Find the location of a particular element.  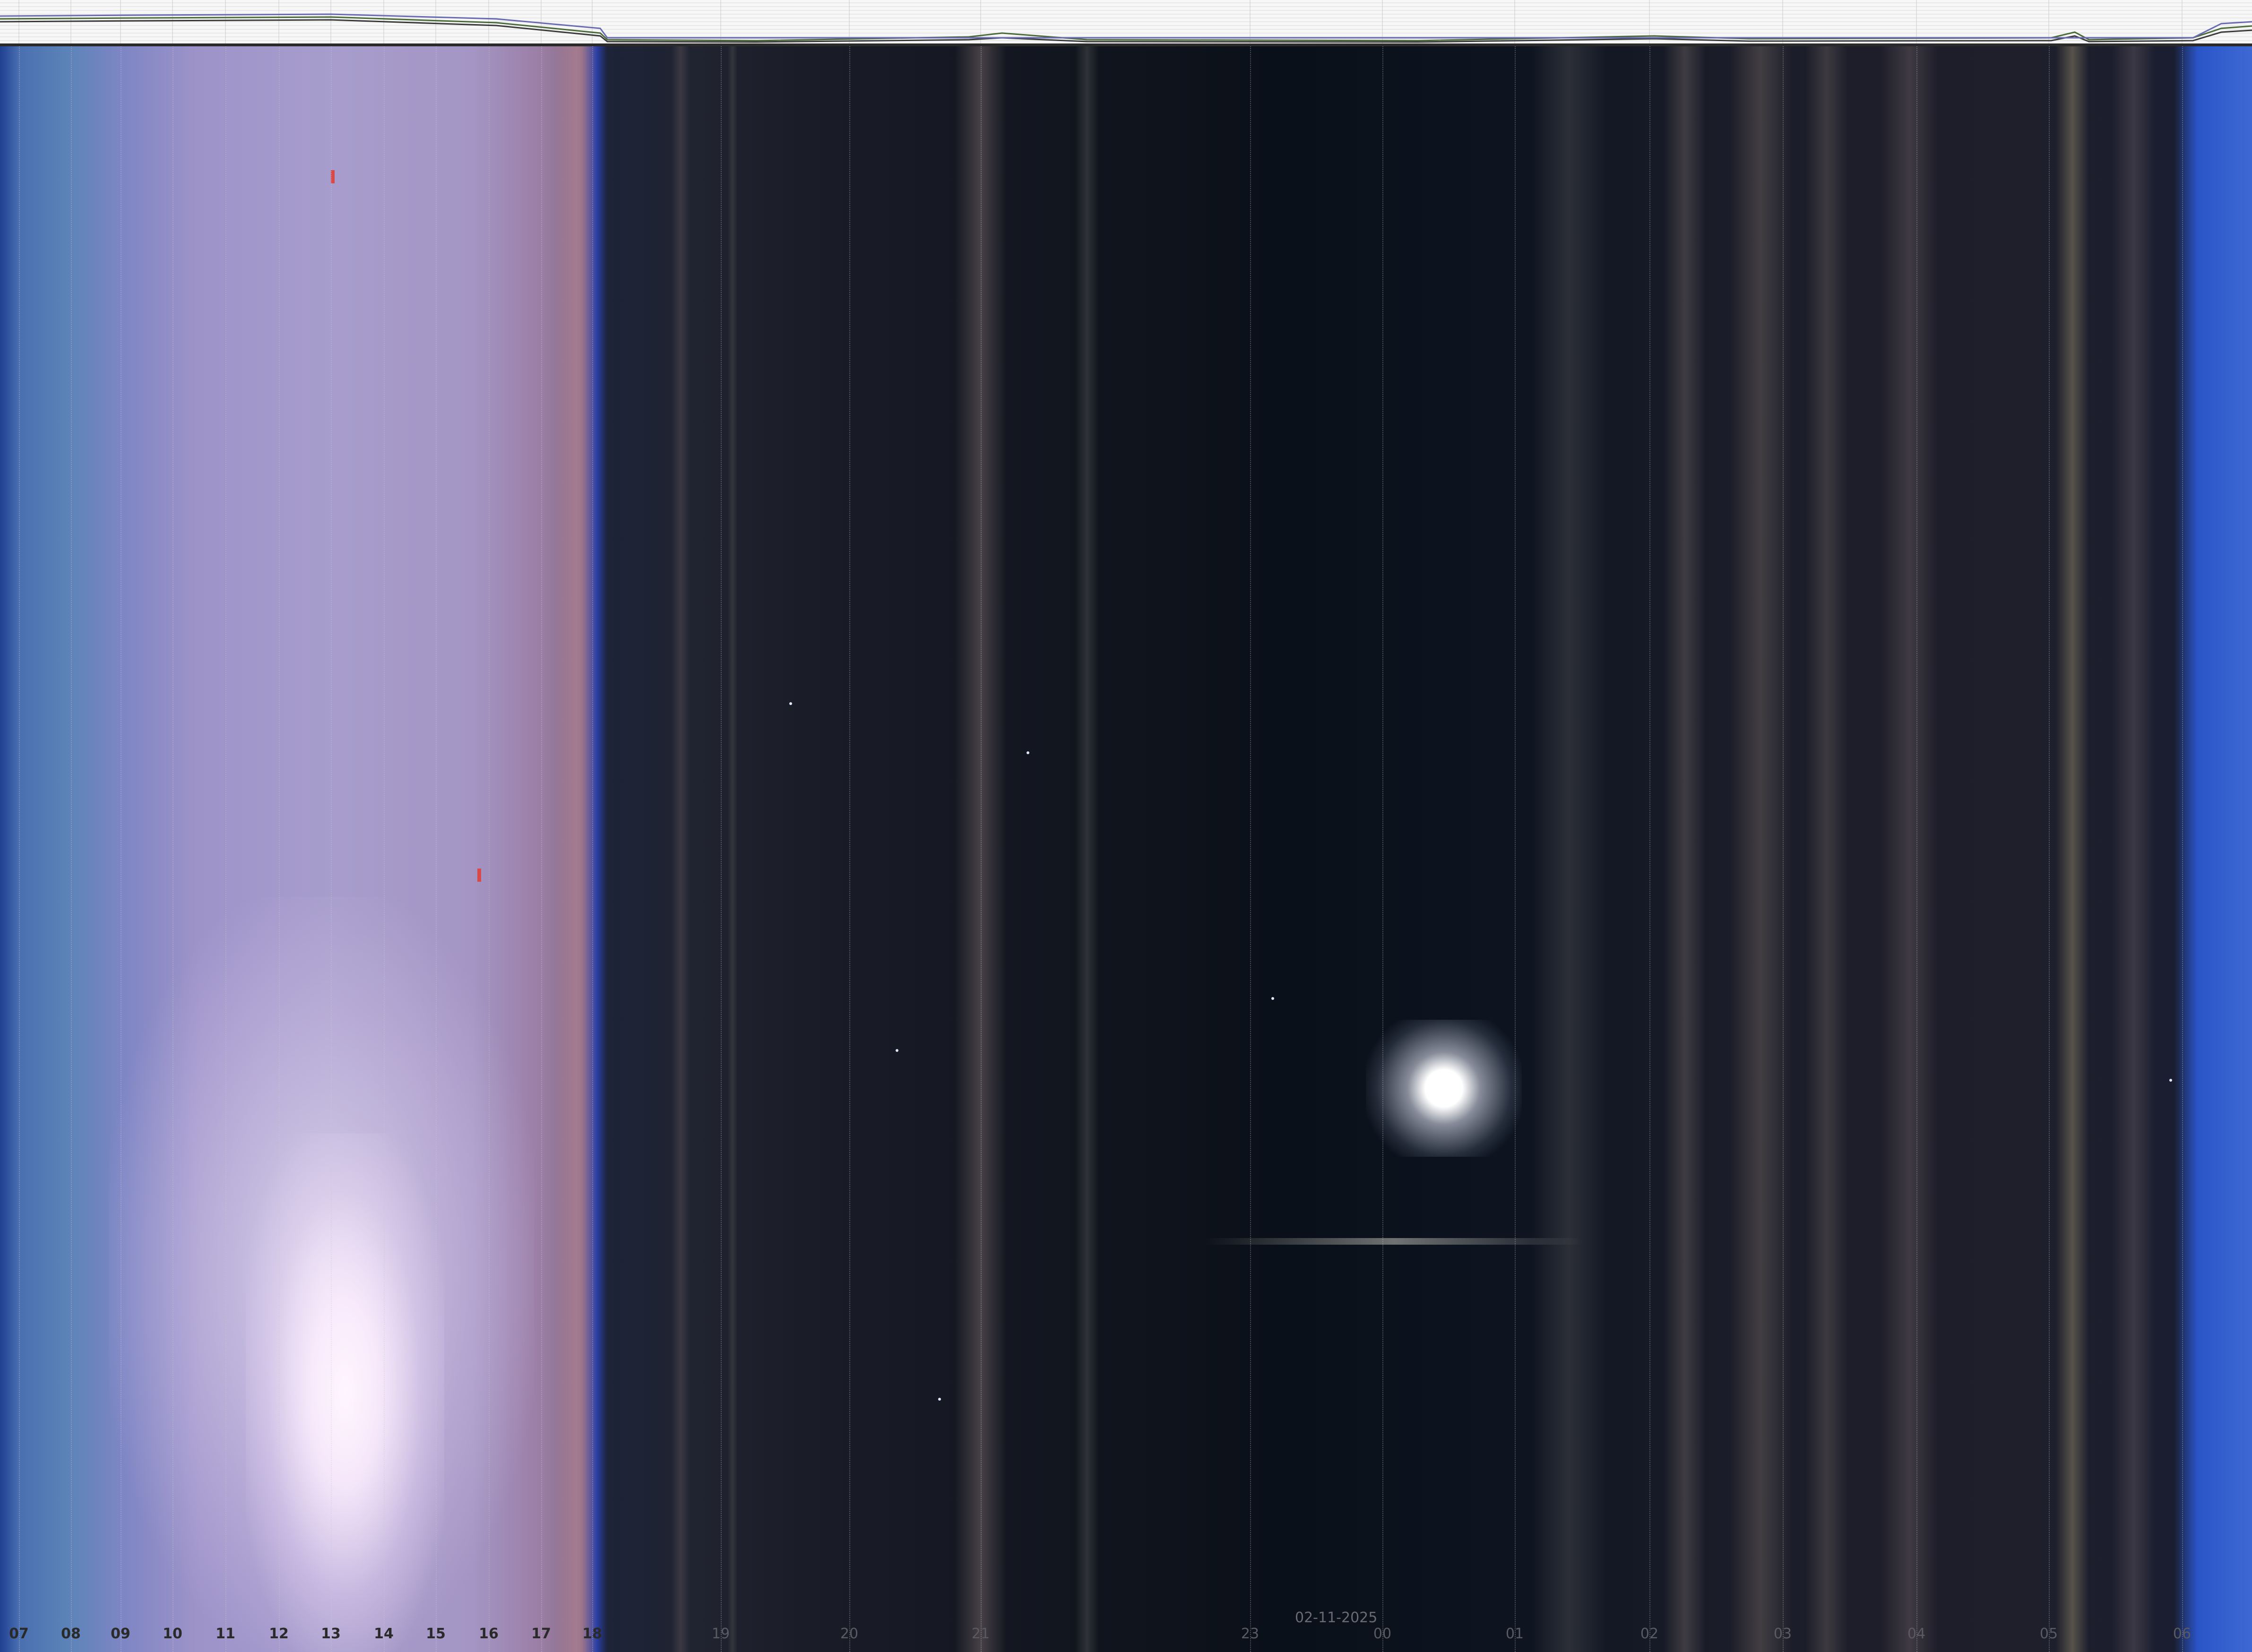

hour-tick-label: 02 is located at coordinates (1649, 1634).